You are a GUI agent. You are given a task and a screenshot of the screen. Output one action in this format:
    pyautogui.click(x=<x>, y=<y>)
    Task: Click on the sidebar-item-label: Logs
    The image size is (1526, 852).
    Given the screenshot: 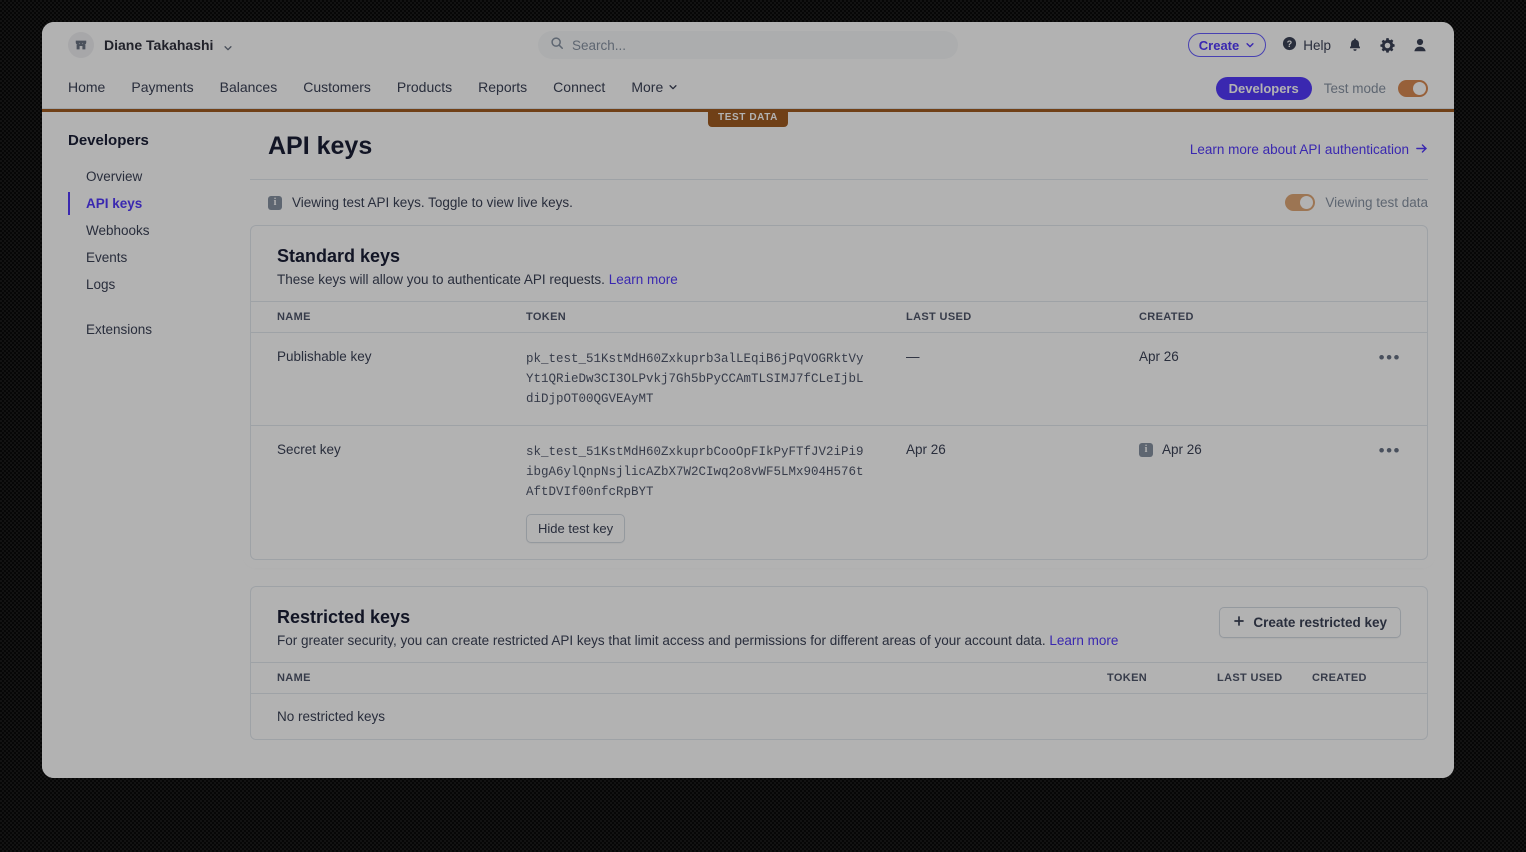 What is the action you would take?
    pyautogui.click(x=101, y=284)
    